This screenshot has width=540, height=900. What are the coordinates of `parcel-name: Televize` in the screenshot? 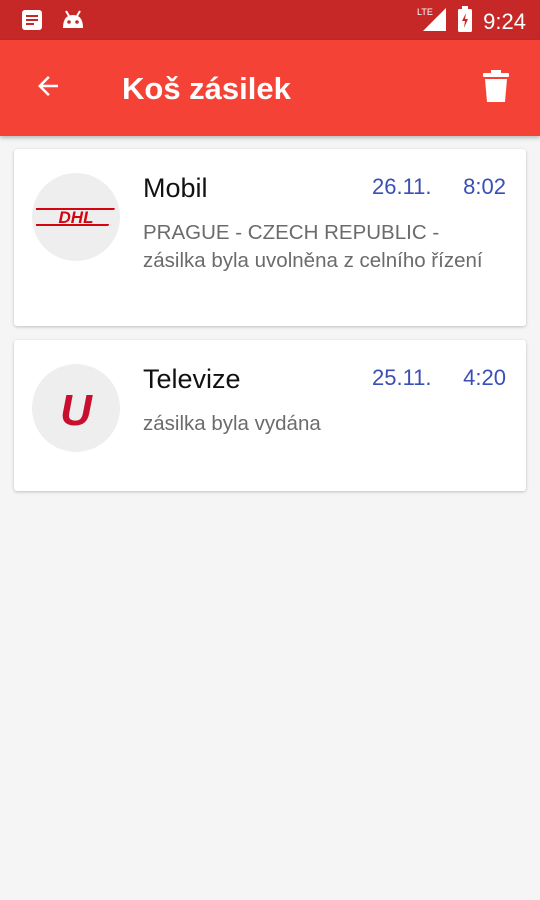 It's located at (192, 379).